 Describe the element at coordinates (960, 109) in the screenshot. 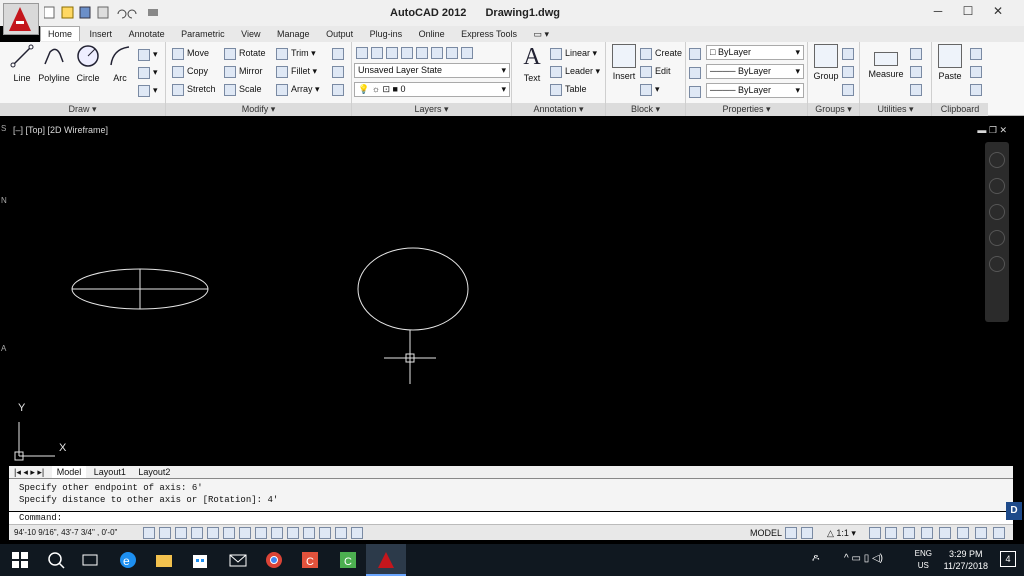

I see `clipboard-panel-title: Clipboard` at that location.